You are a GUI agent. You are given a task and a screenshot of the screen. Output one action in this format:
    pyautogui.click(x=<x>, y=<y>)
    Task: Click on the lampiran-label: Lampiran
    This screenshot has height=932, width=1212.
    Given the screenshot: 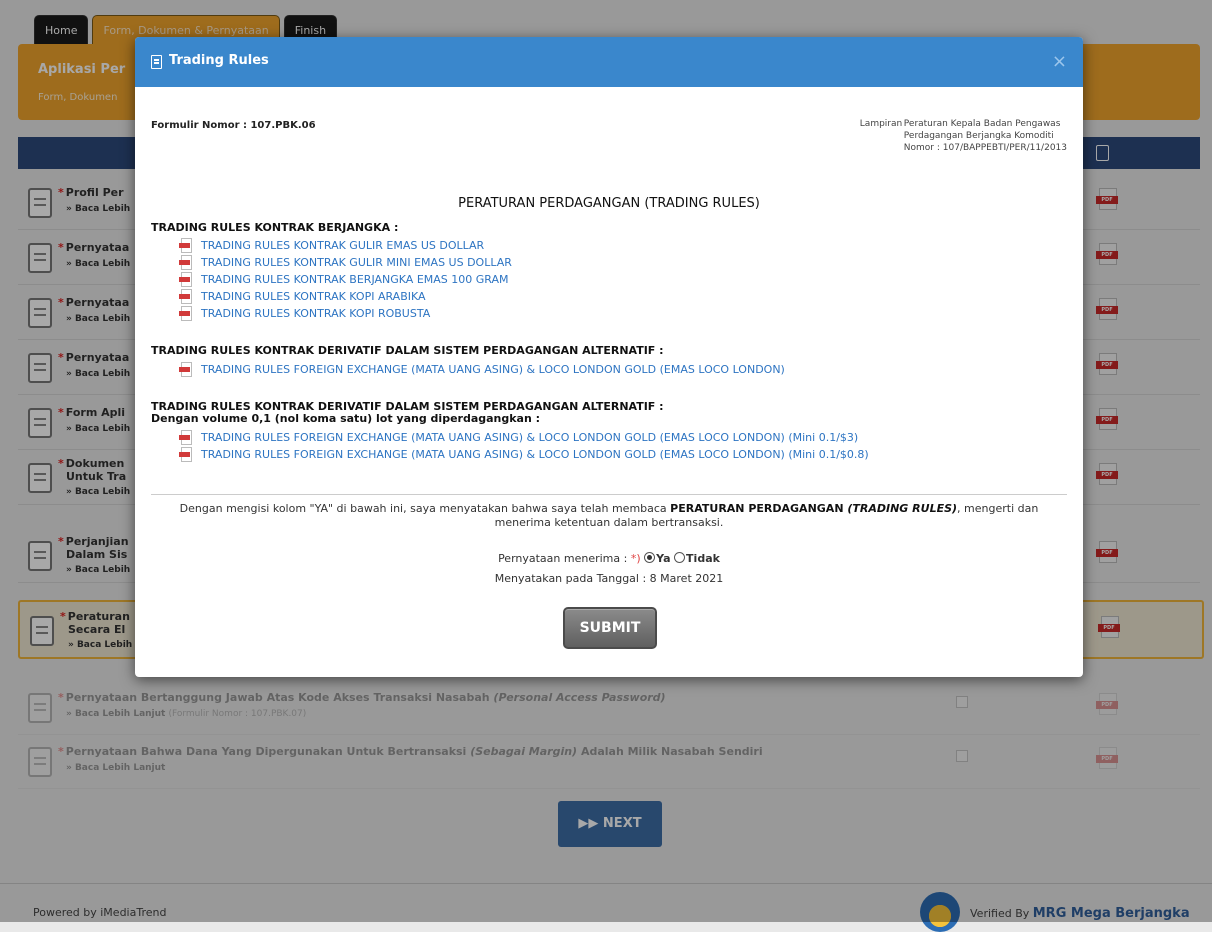 What is the action you would take?
    pyautogui.click(x=881, y=124)
    